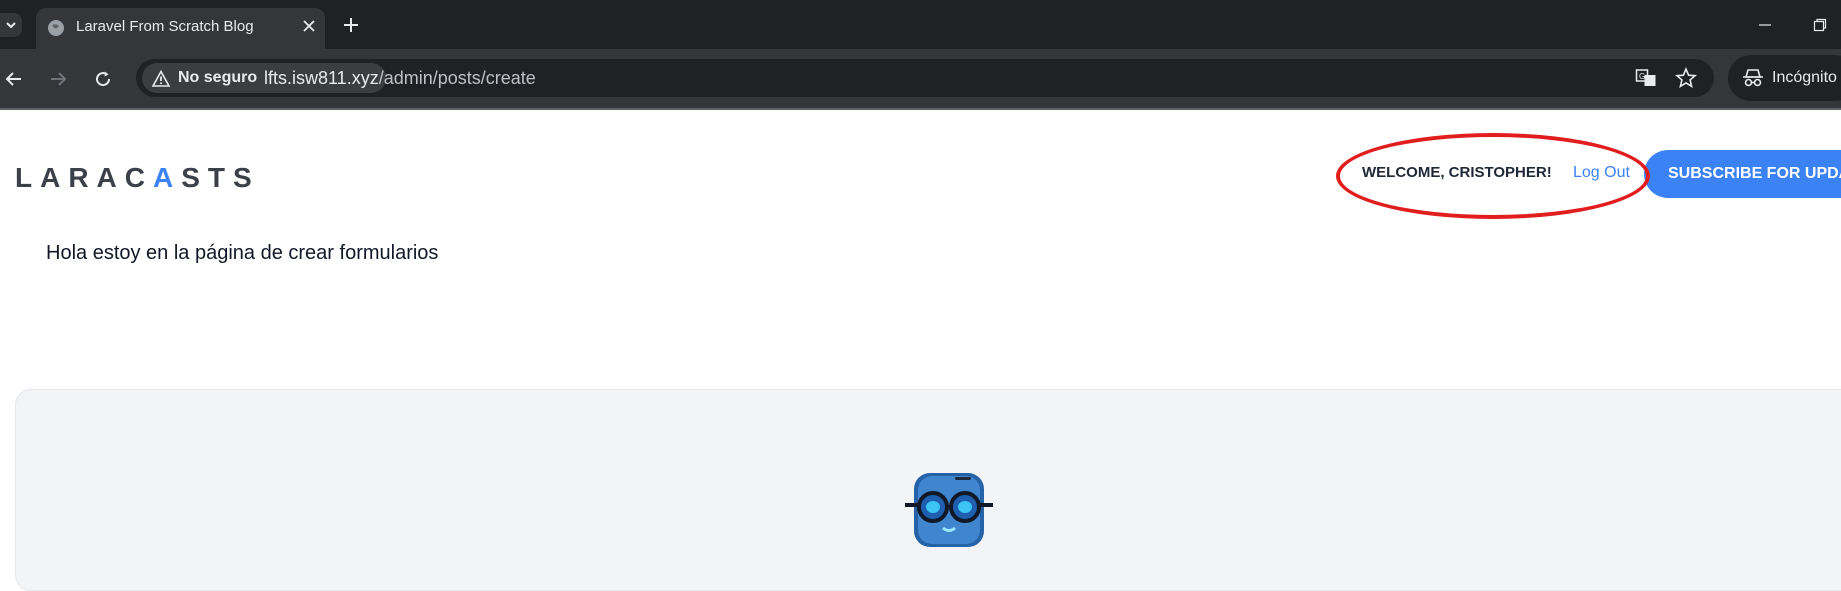 The height and width of the screenshot is (591, 1841). What do you see at coordinates (84, 177) in the screenshot?
I see `logo-text-start: LARAC` at bounding box center [84, 177].